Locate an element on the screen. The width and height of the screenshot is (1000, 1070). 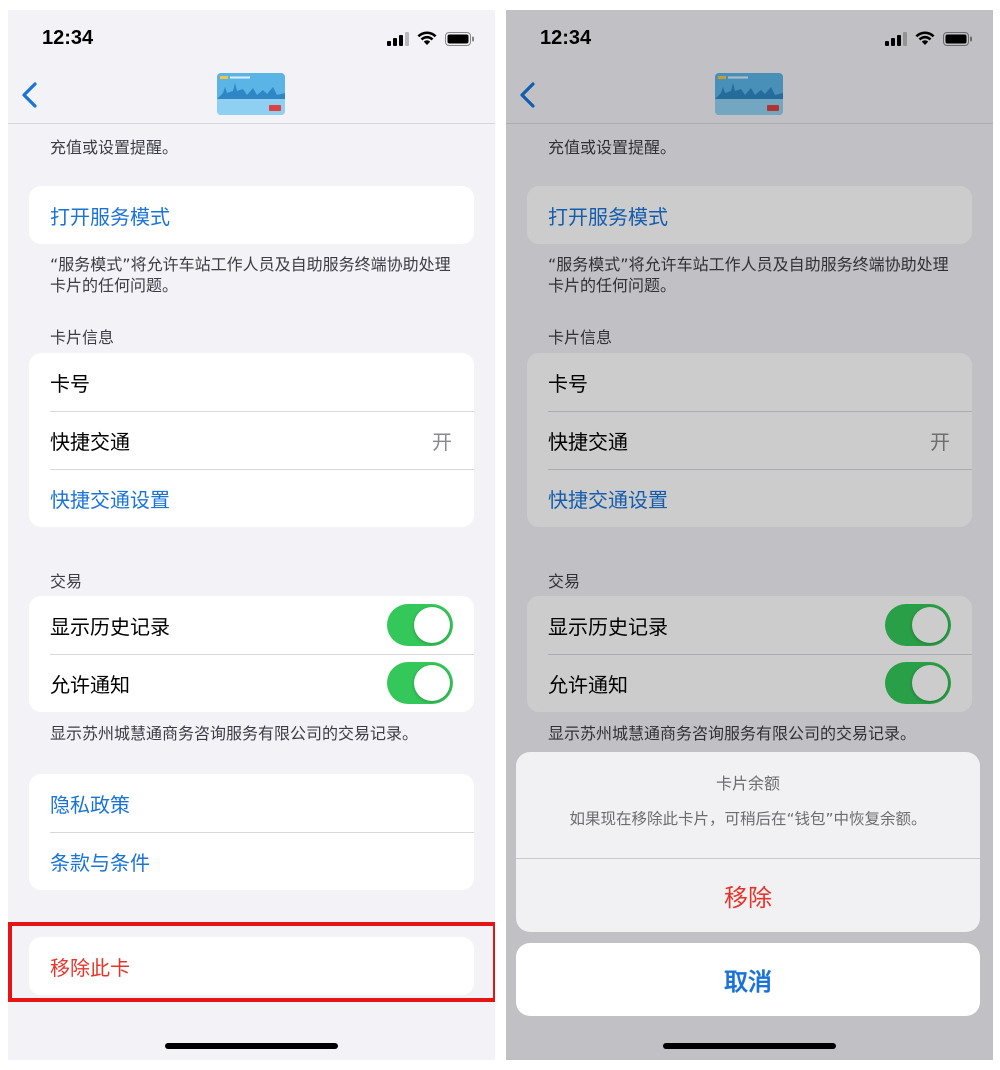
card-info-group: 卡号 快捷交通 开 快捷交通设置 is located at coordinates (251, 440).